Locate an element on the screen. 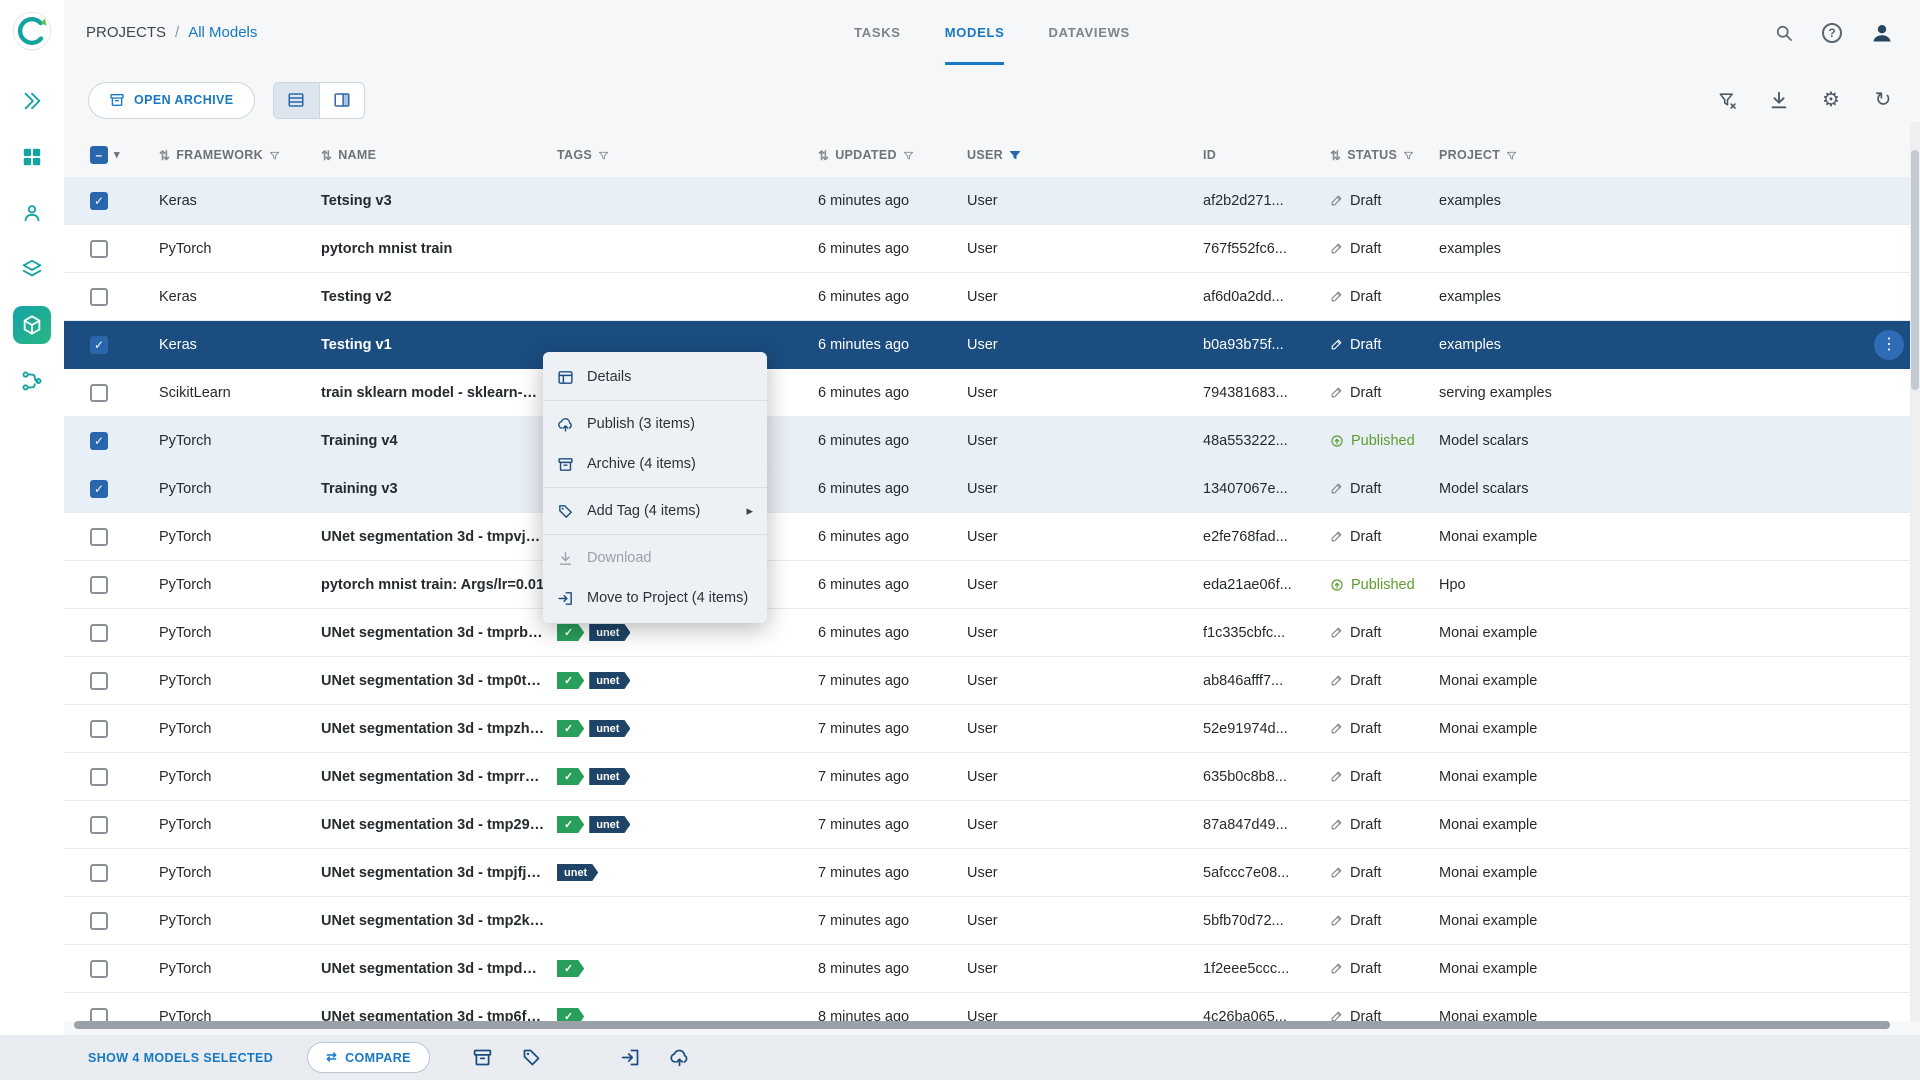  tab-dataviews: DATAVIEWS is located at coordinates (1089, 32).